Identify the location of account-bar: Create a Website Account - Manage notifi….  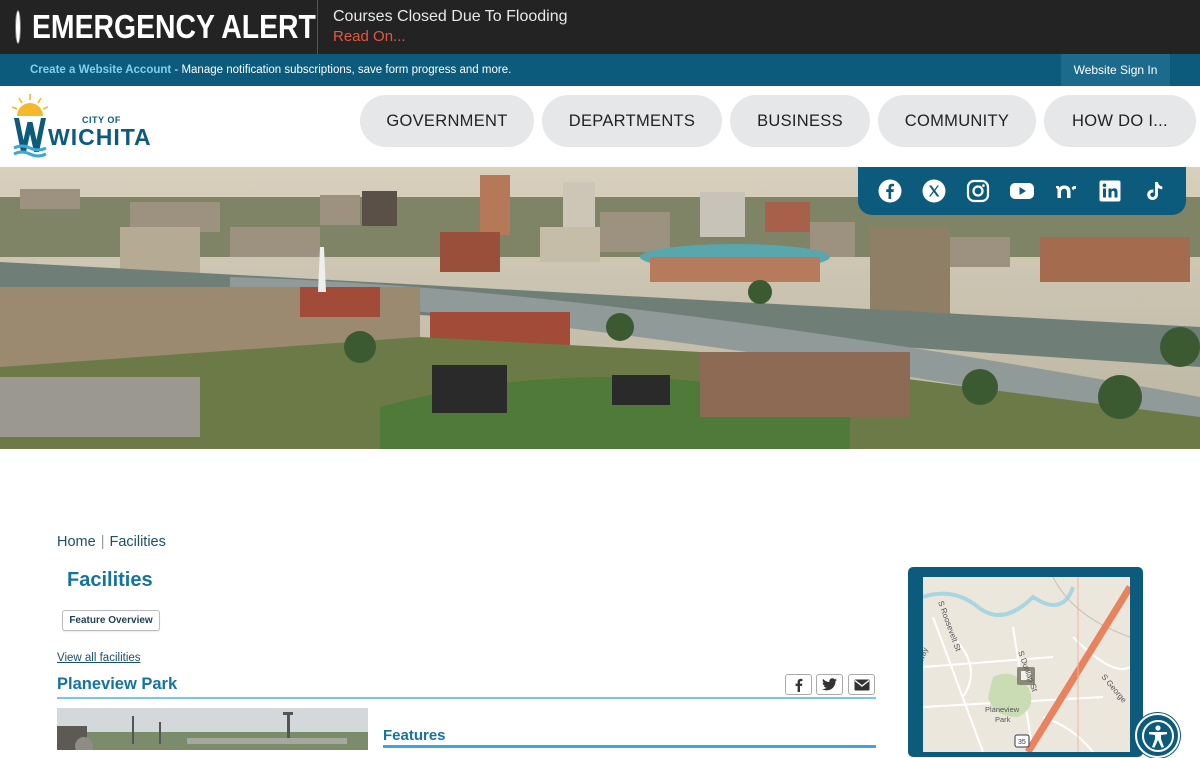
(600, 70).